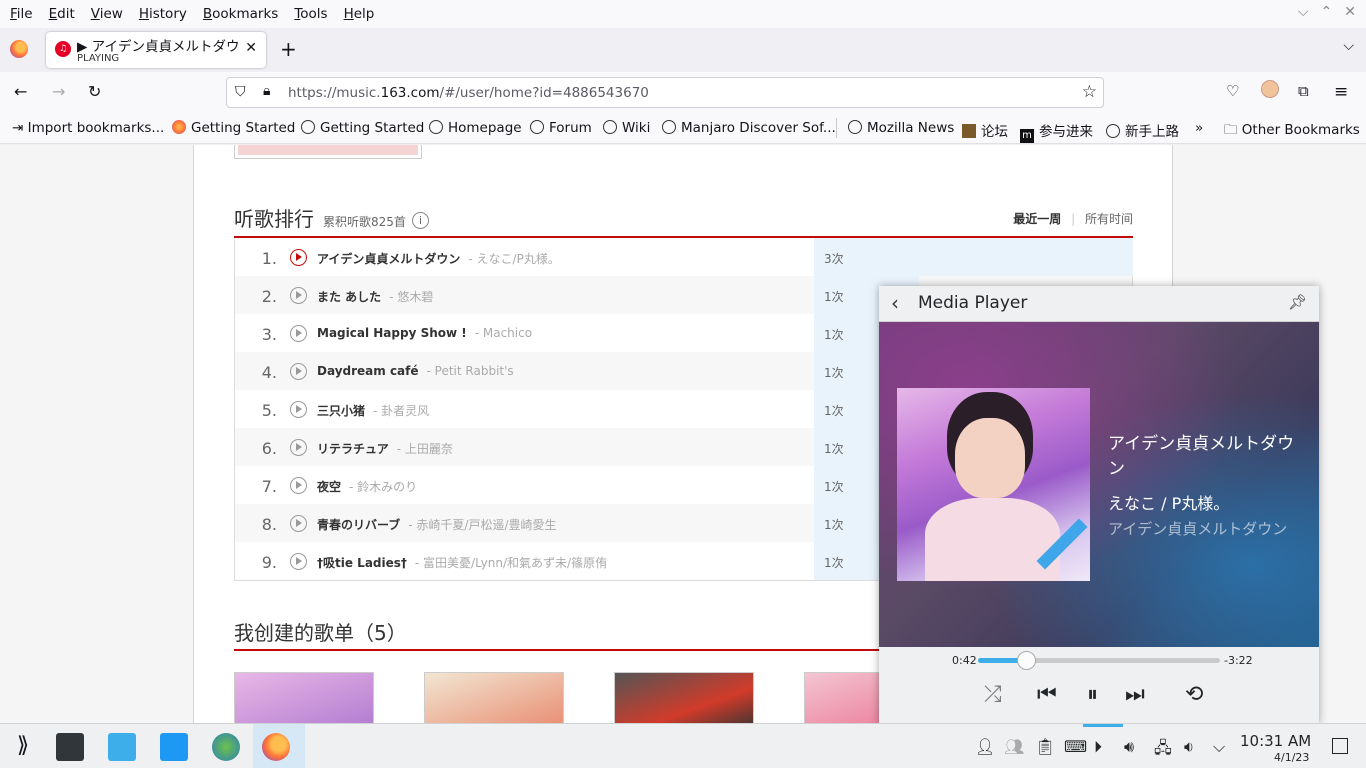 The image size is (1366, 768). What do you see at coordinates (276, 747) in the screenshot?
I see `firefox-icon` at bounding box center [276, 747].